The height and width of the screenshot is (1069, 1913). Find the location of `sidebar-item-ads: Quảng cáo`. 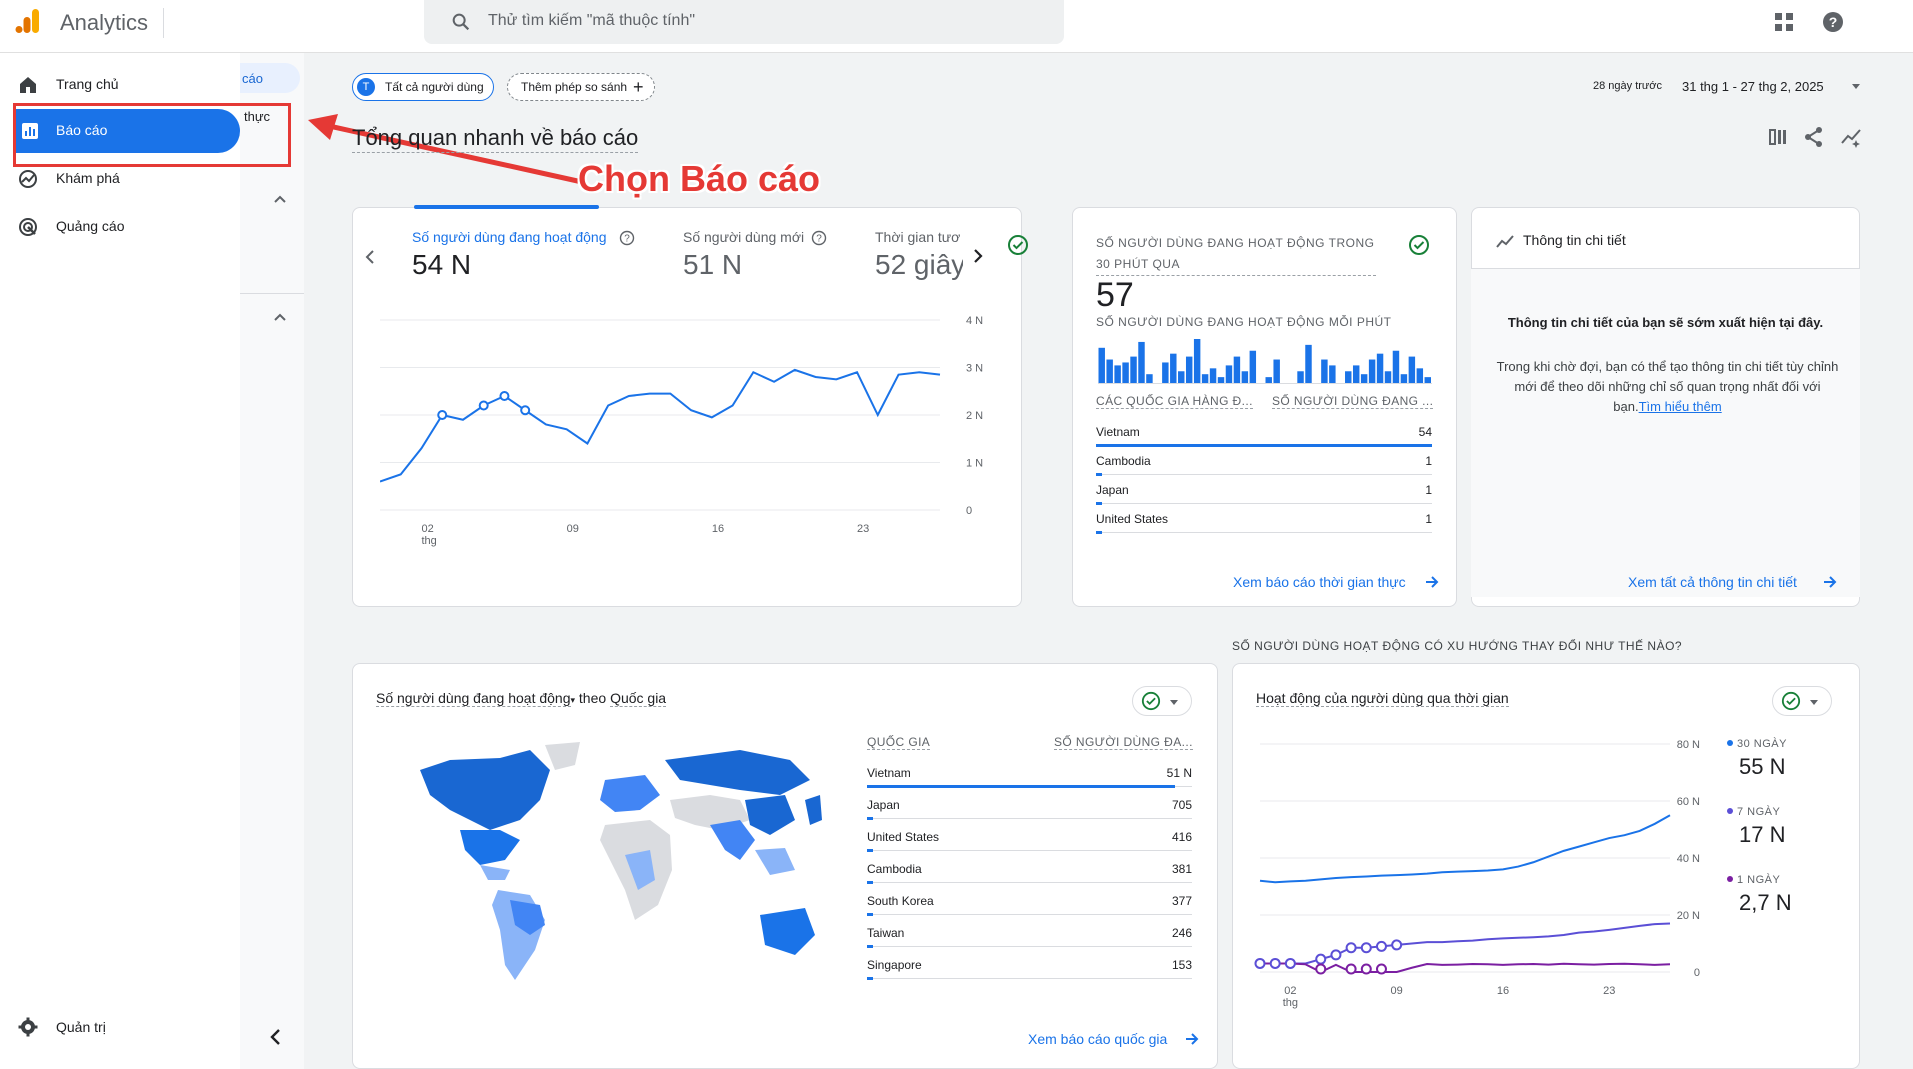

sidebar-item-ads: Quảng cáo is located at coordinates (120, 227).